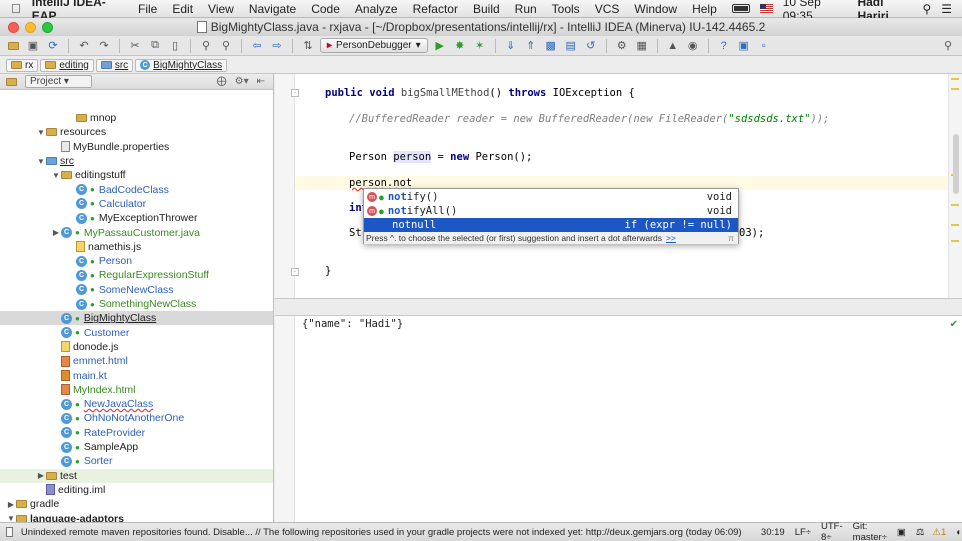 This screenshot has width=962, height=541. I want to click on notification-center-icon: ☰, so click(946, 9).